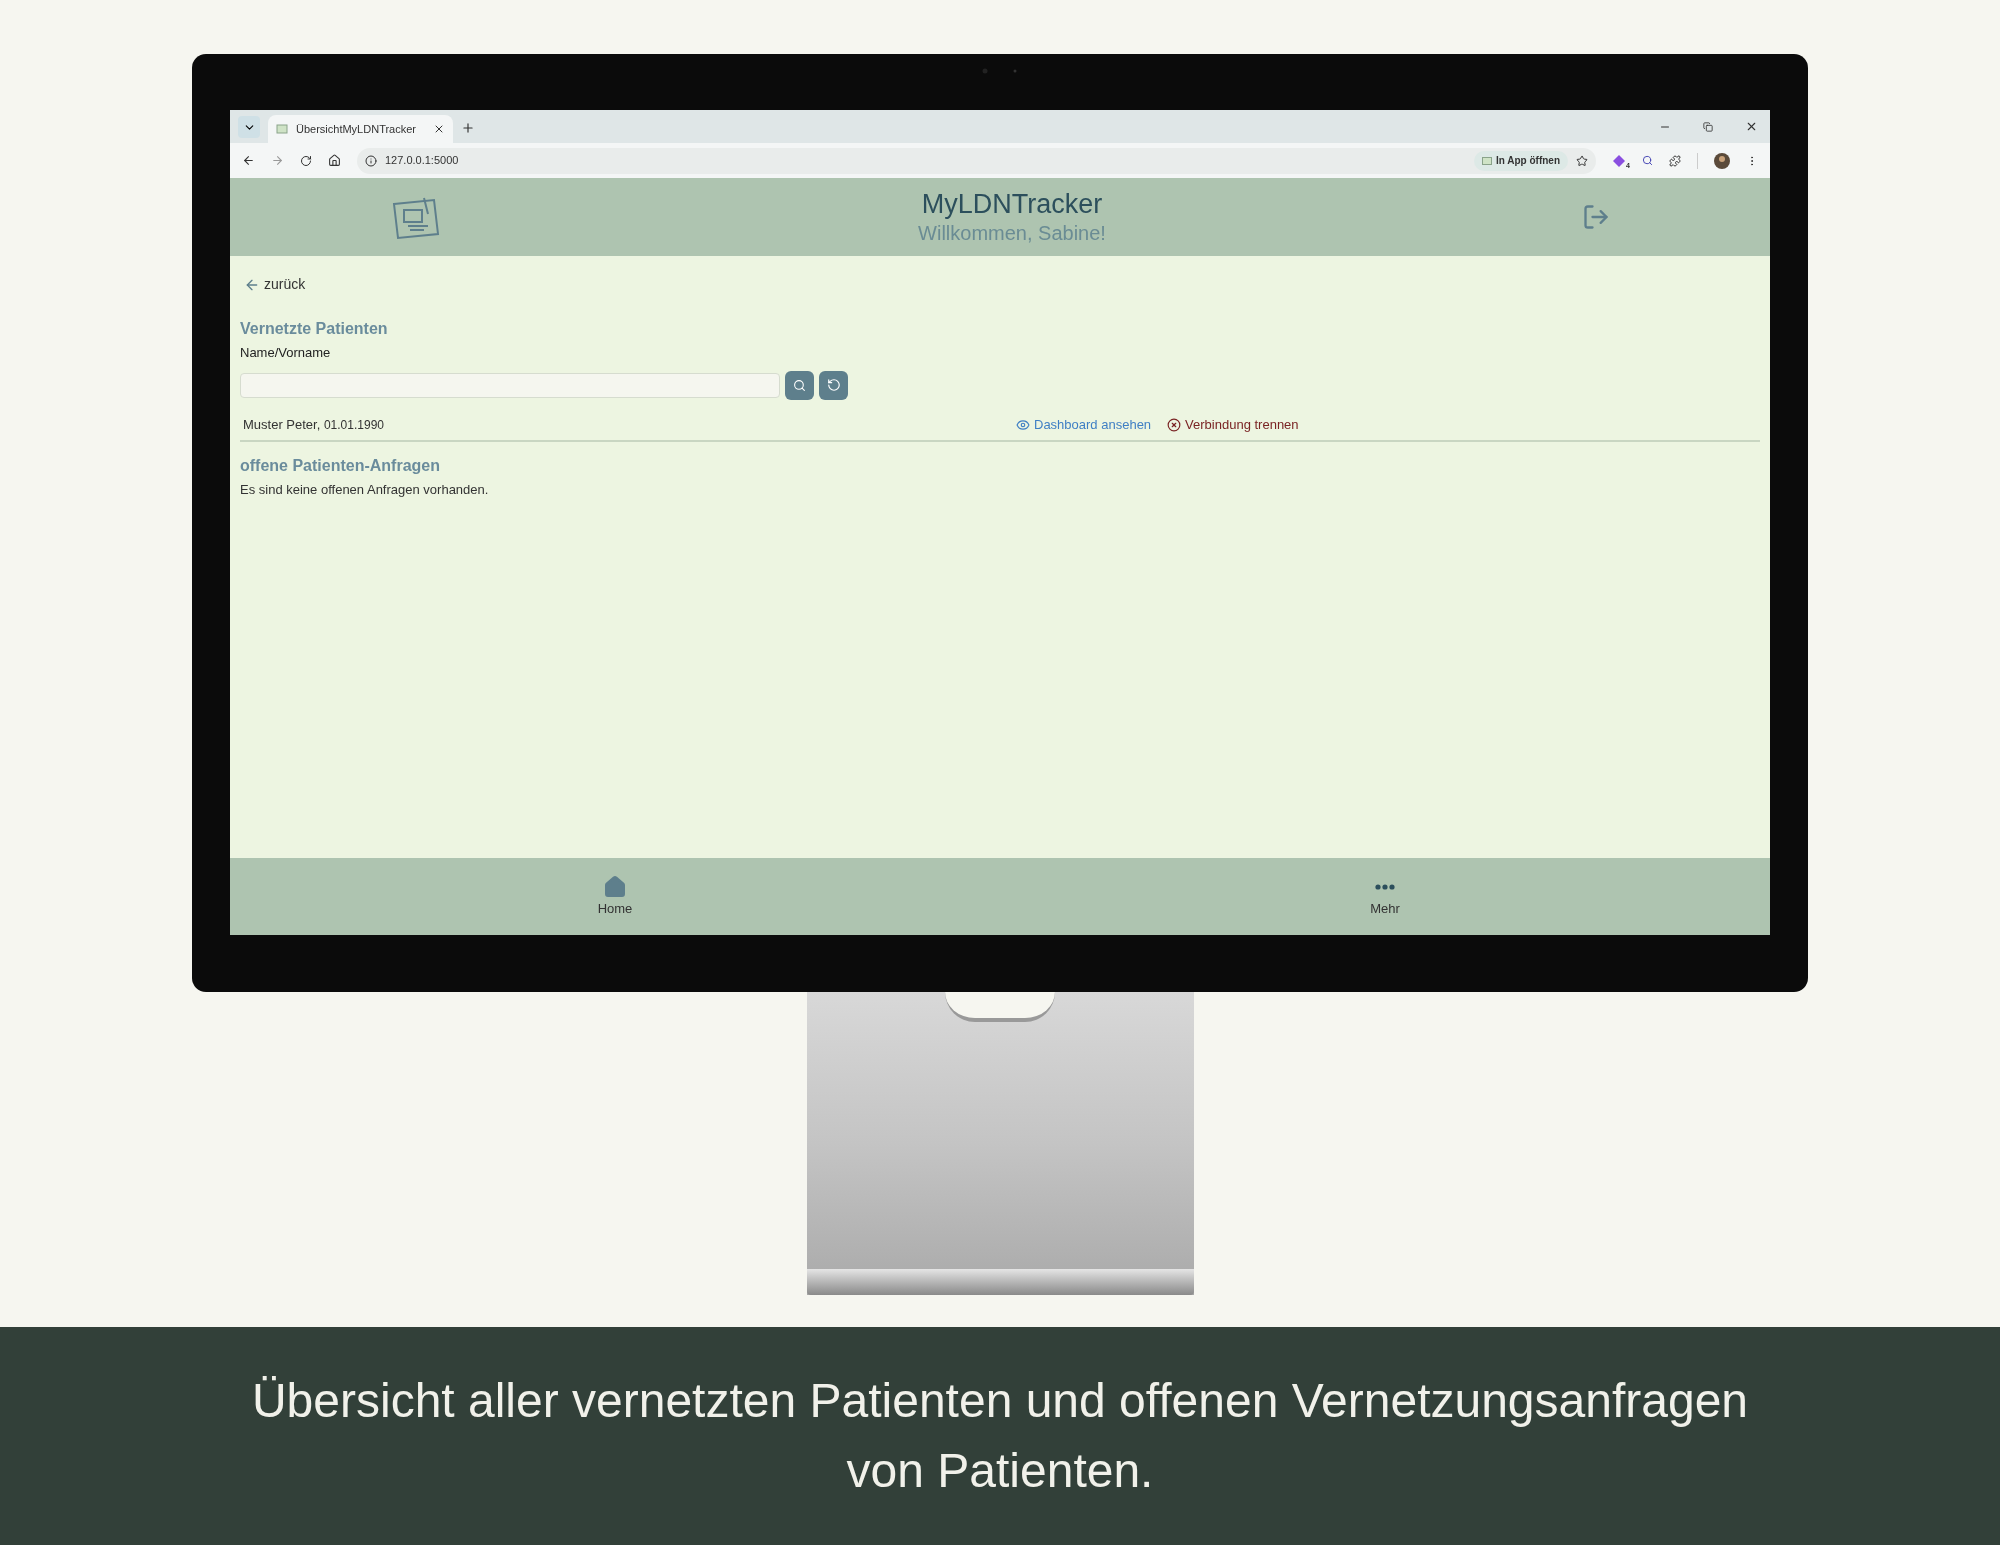 This screenshot has width=2000, height=1545. I want to click on puzzle-icon, so click(1675, 160).